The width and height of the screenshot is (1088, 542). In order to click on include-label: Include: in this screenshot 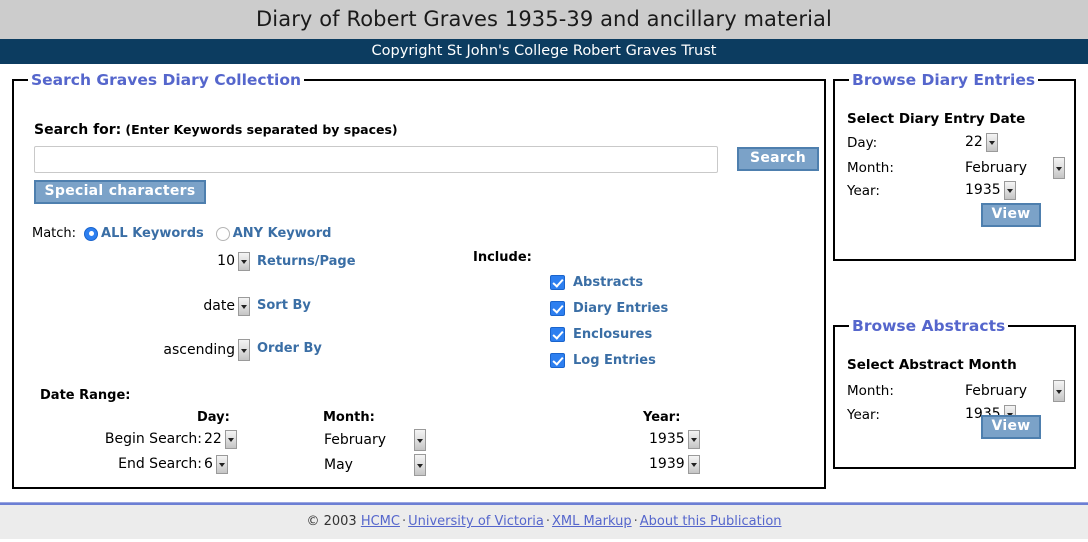, I will do `click(502, 257)`.